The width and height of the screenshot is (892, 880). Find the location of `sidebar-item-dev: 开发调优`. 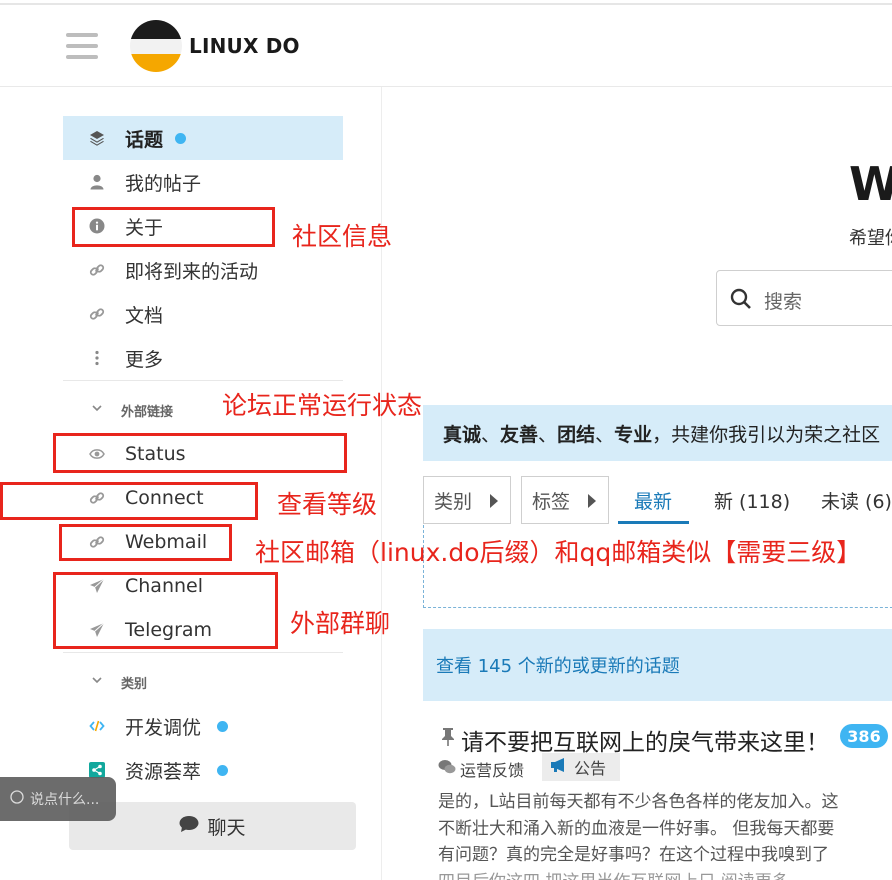

sidebar-item-dev: 开发调优 is located at coordinates (203, 726).